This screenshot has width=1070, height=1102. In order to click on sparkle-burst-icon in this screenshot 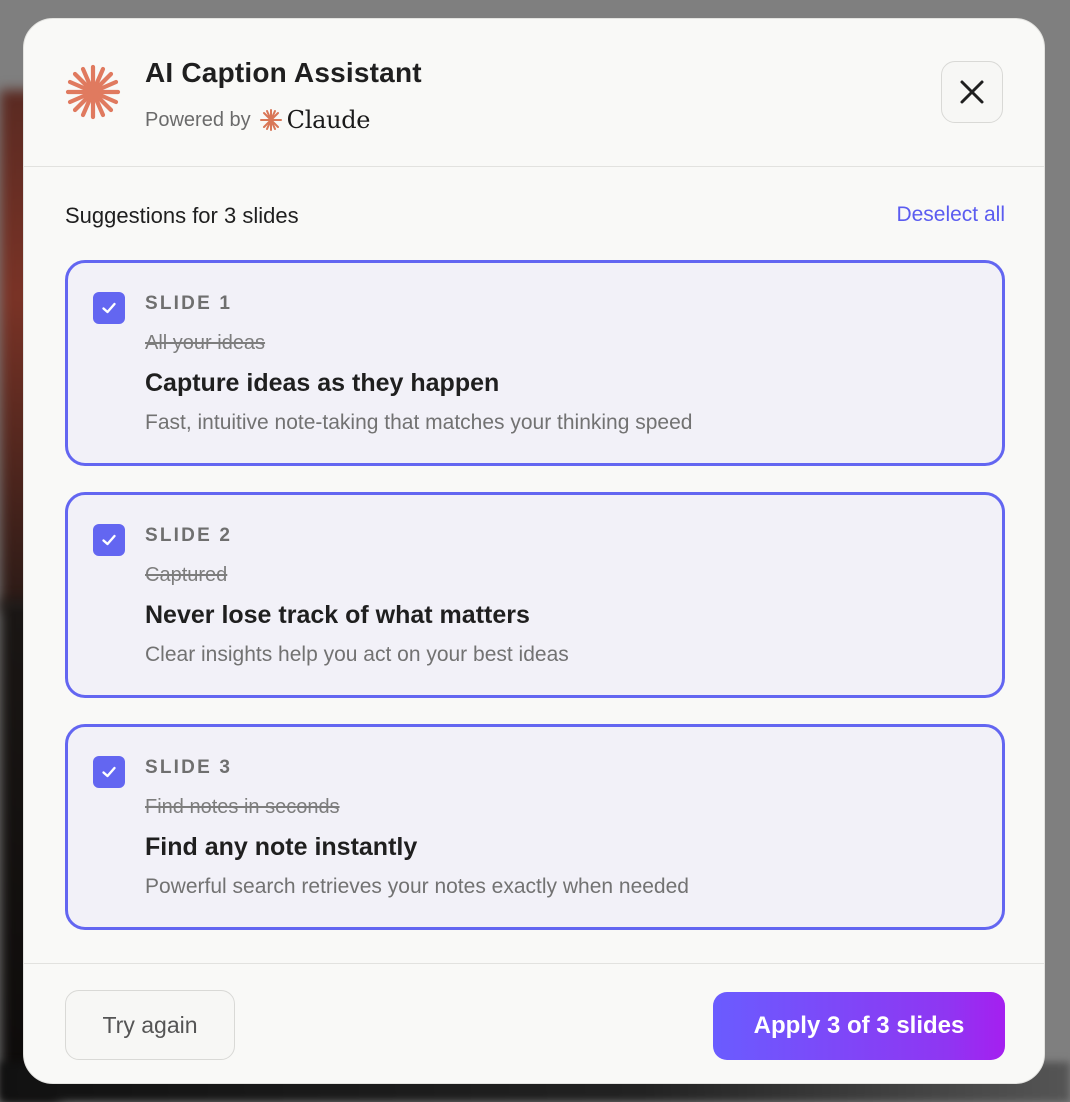, I will do `click(93, 92)`.